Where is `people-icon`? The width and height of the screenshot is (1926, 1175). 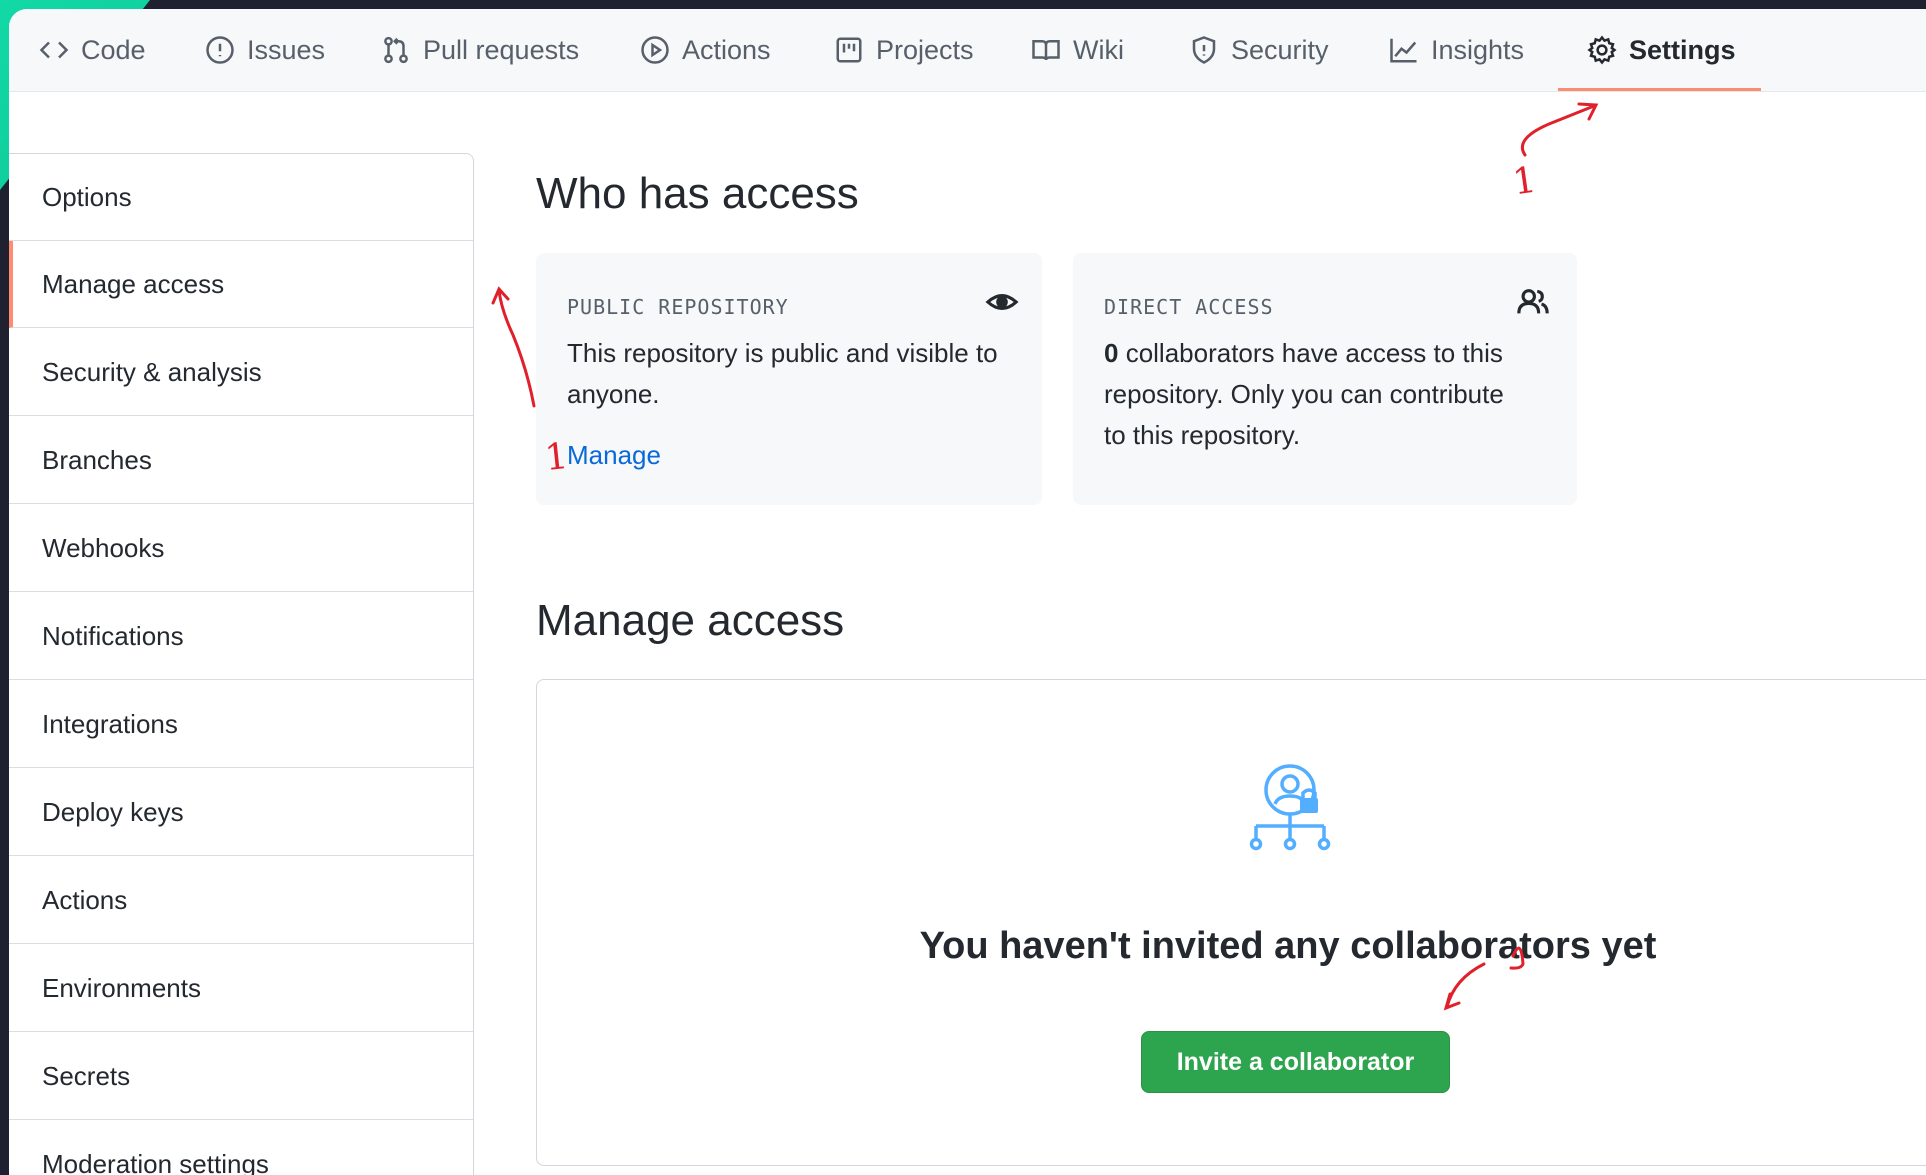 people-icon is located at coordinates (1533, 301).